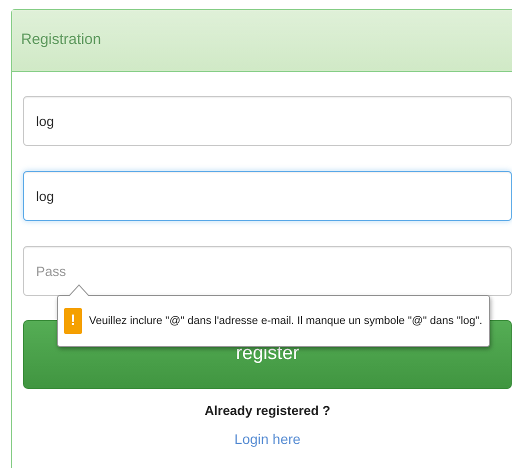 The width and height of the screenshot is (512, 468). Describe the element at coordinates (268, 411) in the screenshot. I see `already-registered-text: Already registered ?` at that location.